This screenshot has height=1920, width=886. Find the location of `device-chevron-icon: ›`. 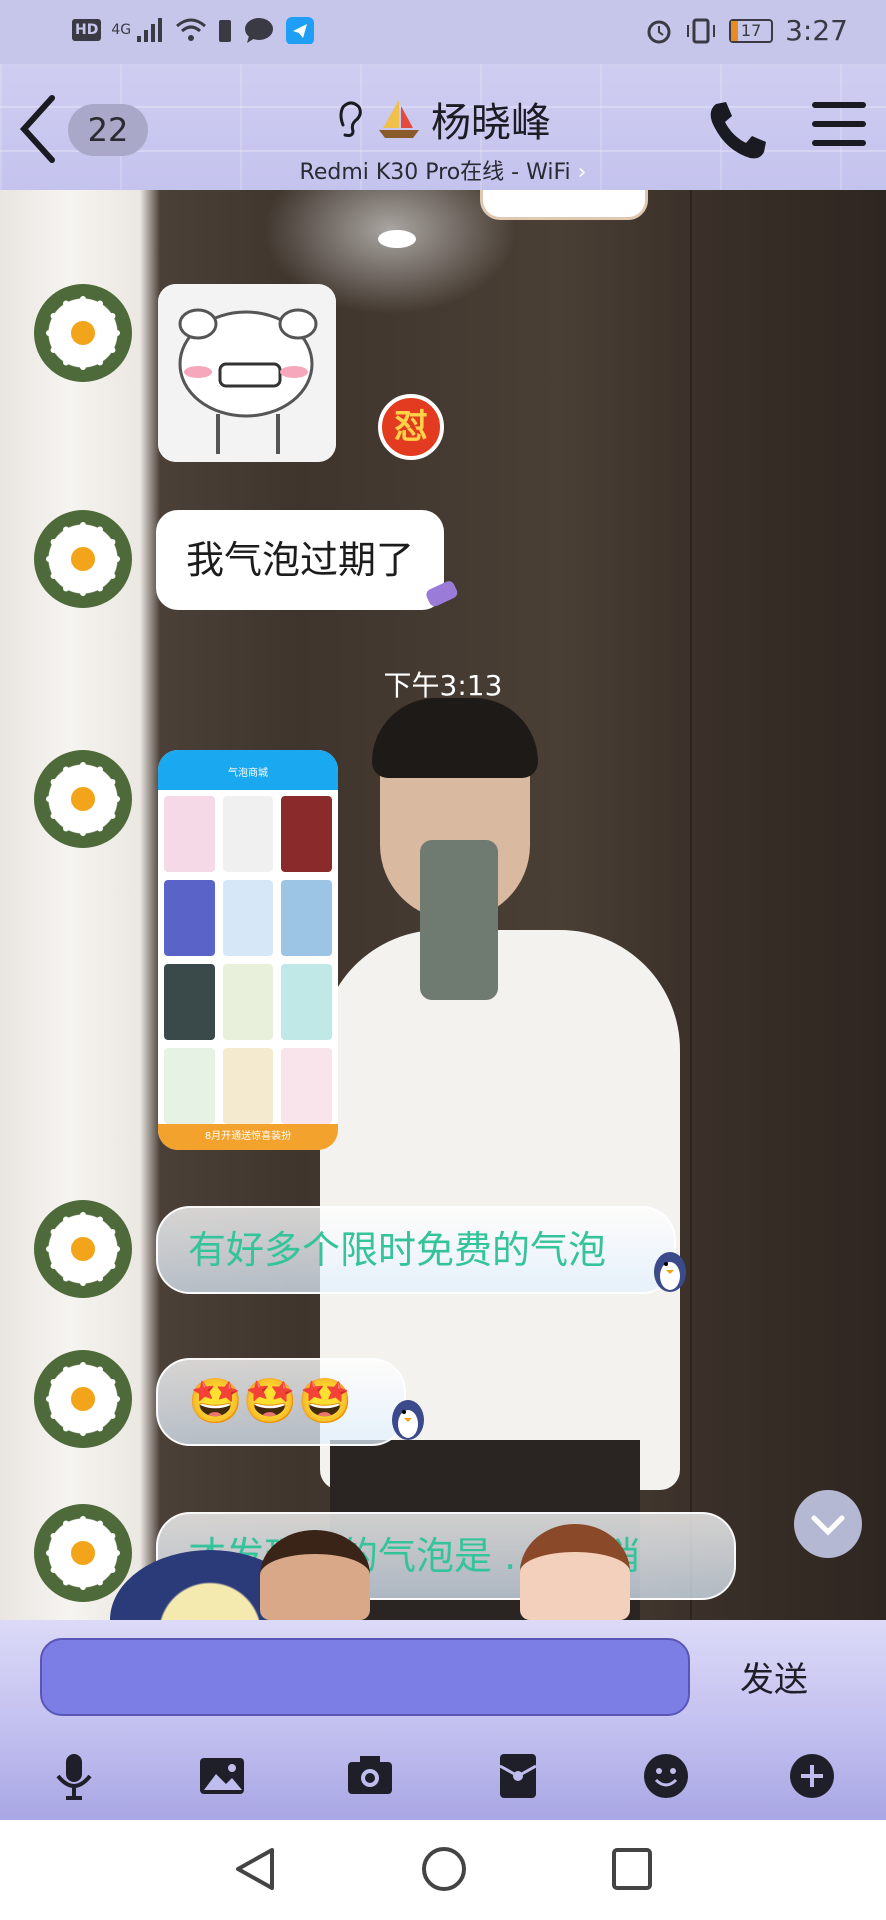

device-chevron-icon: › is located at coordinates (582, 172).